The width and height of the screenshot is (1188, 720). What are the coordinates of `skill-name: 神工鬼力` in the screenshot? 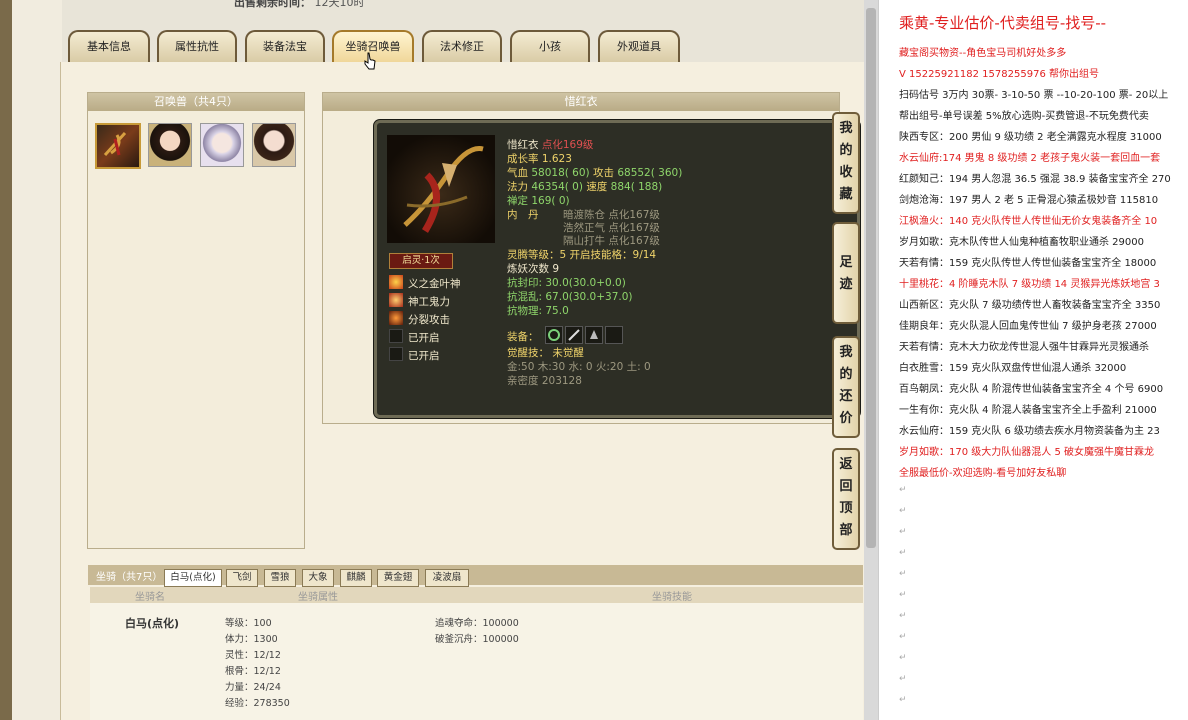 It's located at (429, 302).